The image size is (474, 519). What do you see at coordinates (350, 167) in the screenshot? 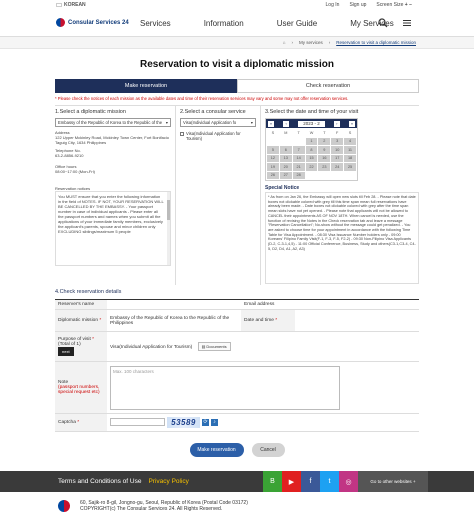
I see `calendar-day: 25` at bounding box center [350, 167].